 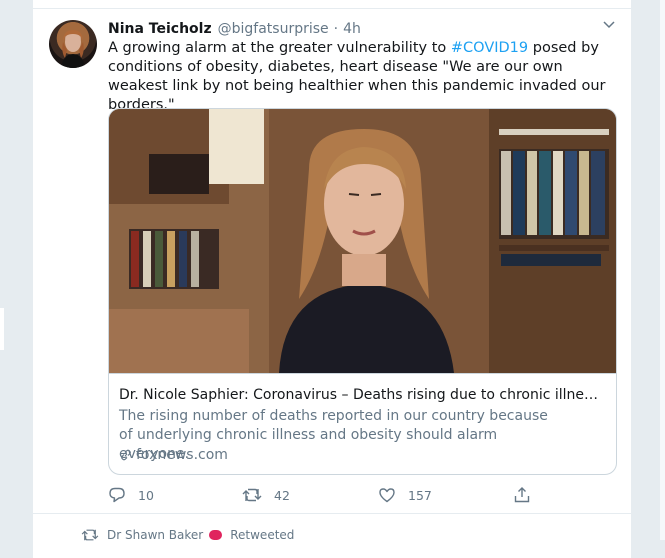 What do you see at coordinates (73, 49) in the screenshot?
I see `avatar-image` at bounding box center [73, 49].